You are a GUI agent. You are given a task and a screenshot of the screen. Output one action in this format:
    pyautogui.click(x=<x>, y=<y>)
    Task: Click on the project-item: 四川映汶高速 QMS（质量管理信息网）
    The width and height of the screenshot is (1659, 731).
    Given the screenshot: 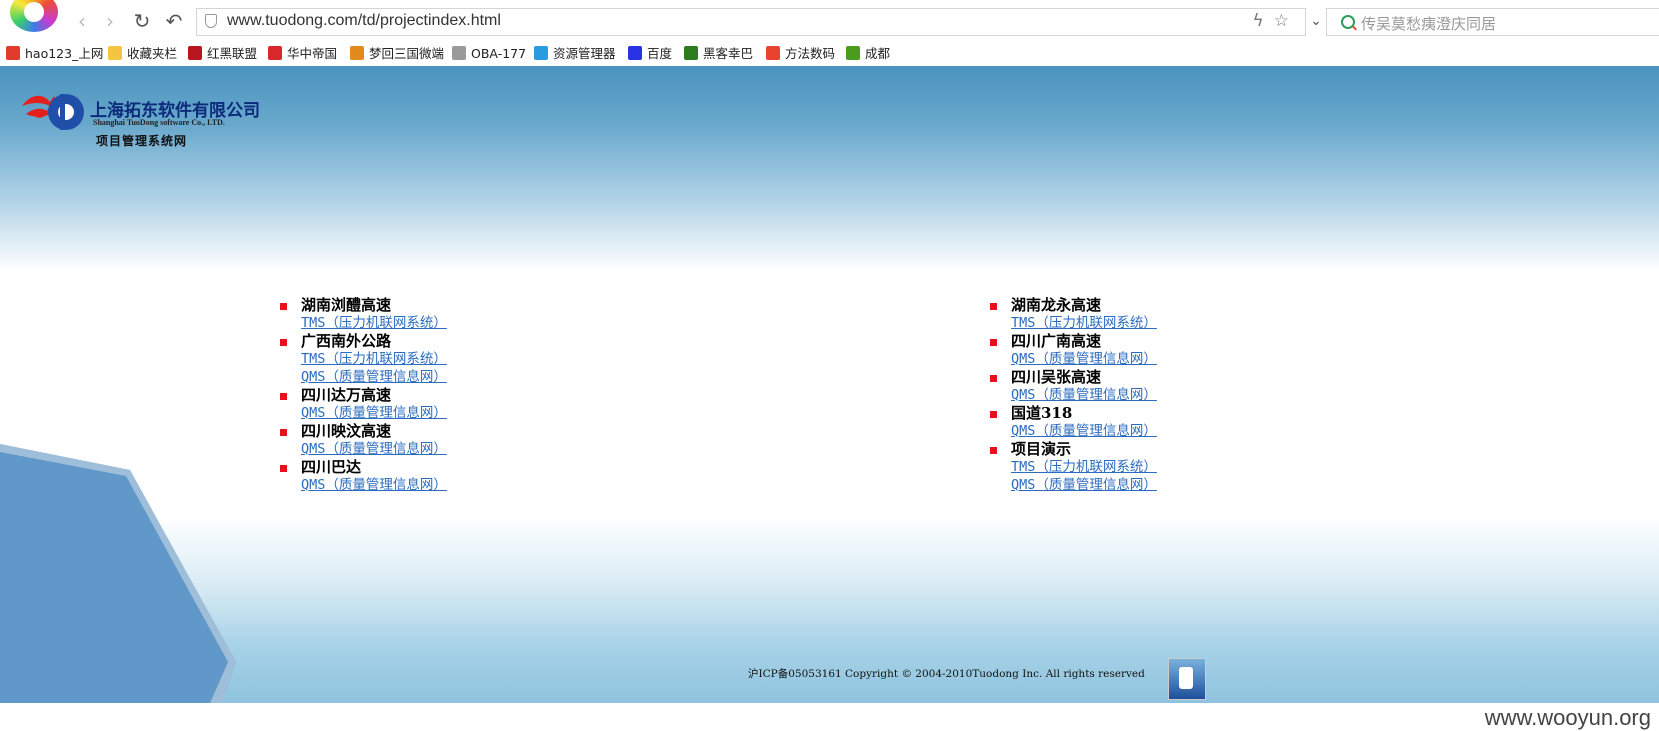 What is the action you would take?
    pyautogui.click(x=363, y=440)
    